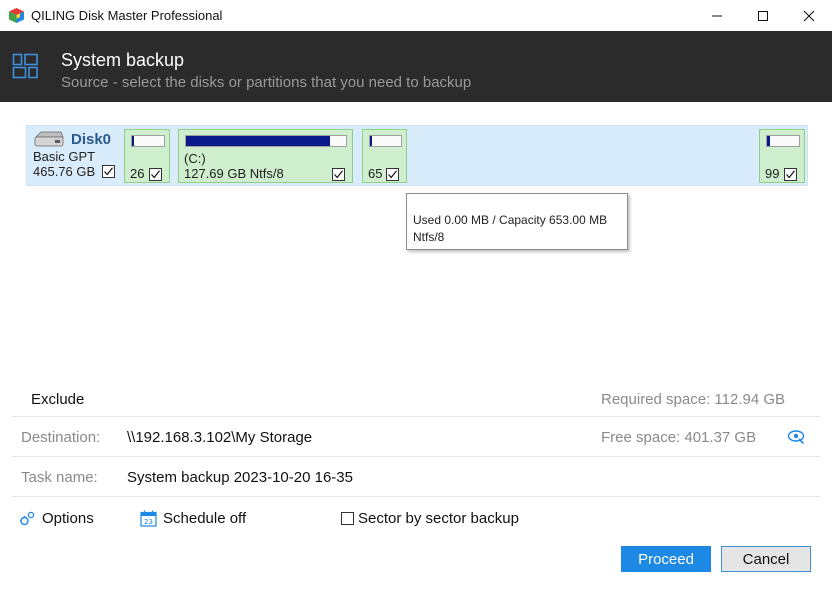  What do you see at coordinates (772, 173) in the screenshot?
I see `partition-label: 99` at bounding box center [772, 173].